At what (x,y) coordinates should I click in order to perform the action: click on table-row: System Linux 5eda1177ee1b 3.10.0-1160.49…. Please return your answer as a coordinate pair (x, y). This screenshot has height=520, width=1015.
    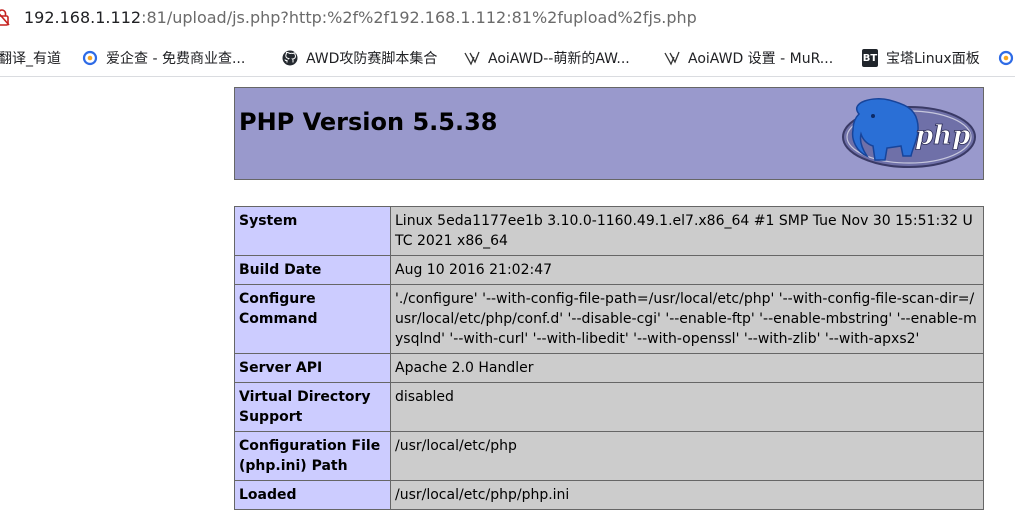
    Looking at the image, I should click on (609, 231).